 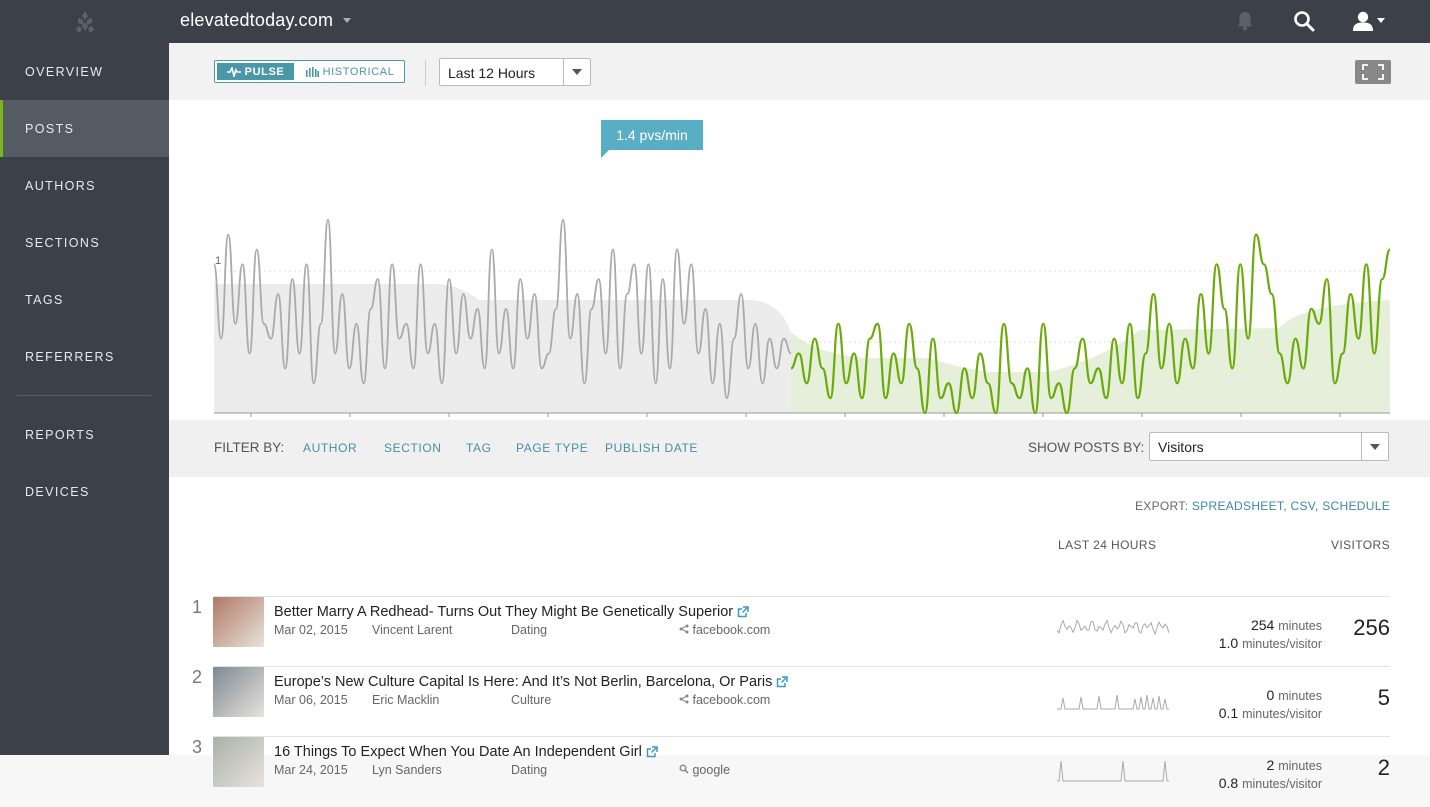 What do you see at coordinates (412, 630) in the screenshot?
I see `post-author: Vincent Larent` at bounding box center [412, 630].